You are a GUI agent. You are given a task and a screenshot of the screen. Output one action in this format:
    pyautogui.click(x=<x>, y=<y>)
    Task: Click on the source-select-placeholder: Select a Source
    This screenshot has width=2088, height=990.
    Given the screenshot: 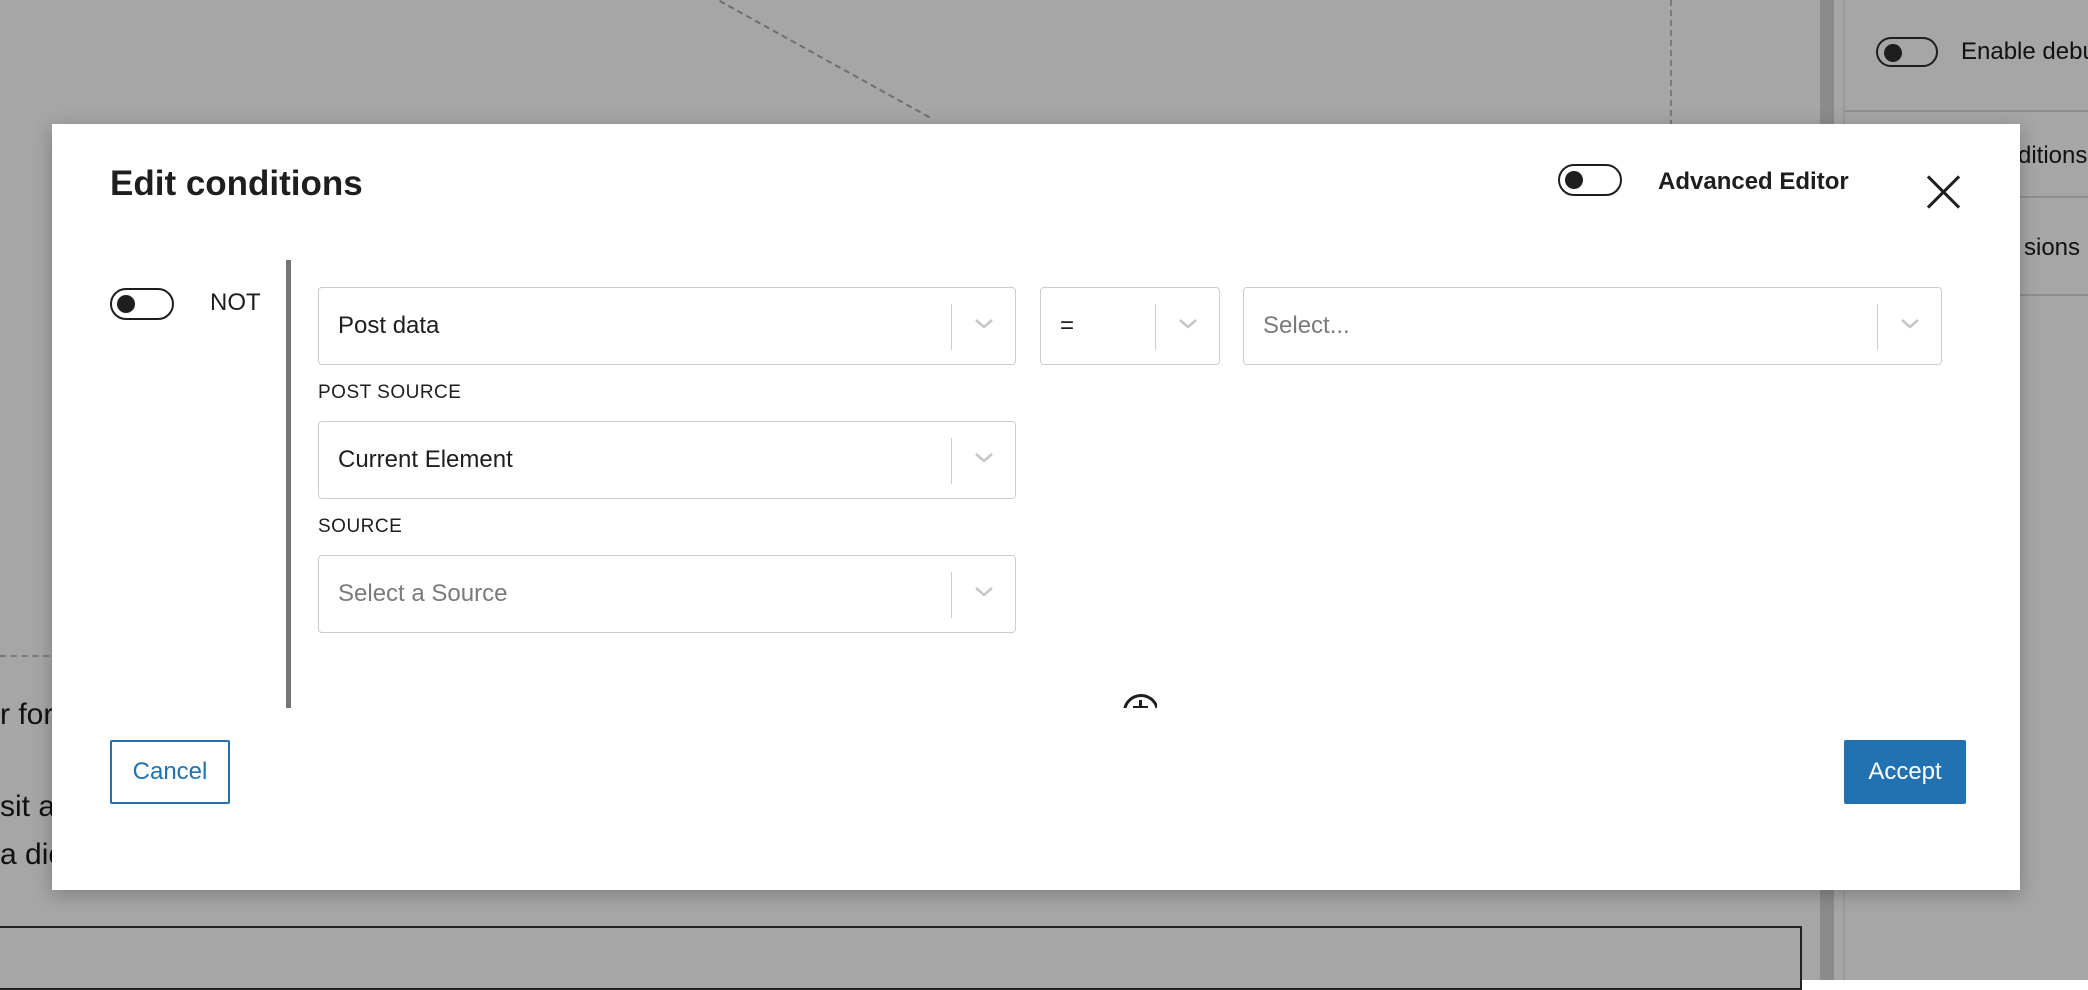 What is the action you would take?
    pyautogui.click(x=423, y=593)
    